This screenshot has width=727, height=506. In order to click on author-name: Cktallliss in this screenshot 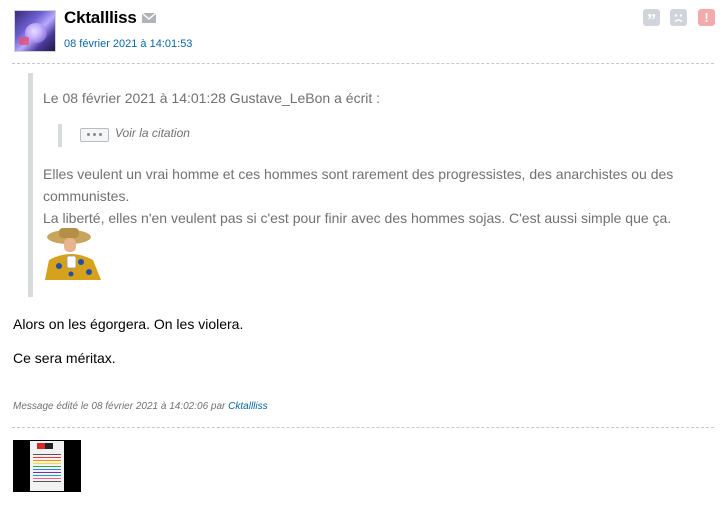, I will do `click(100, 18)`.